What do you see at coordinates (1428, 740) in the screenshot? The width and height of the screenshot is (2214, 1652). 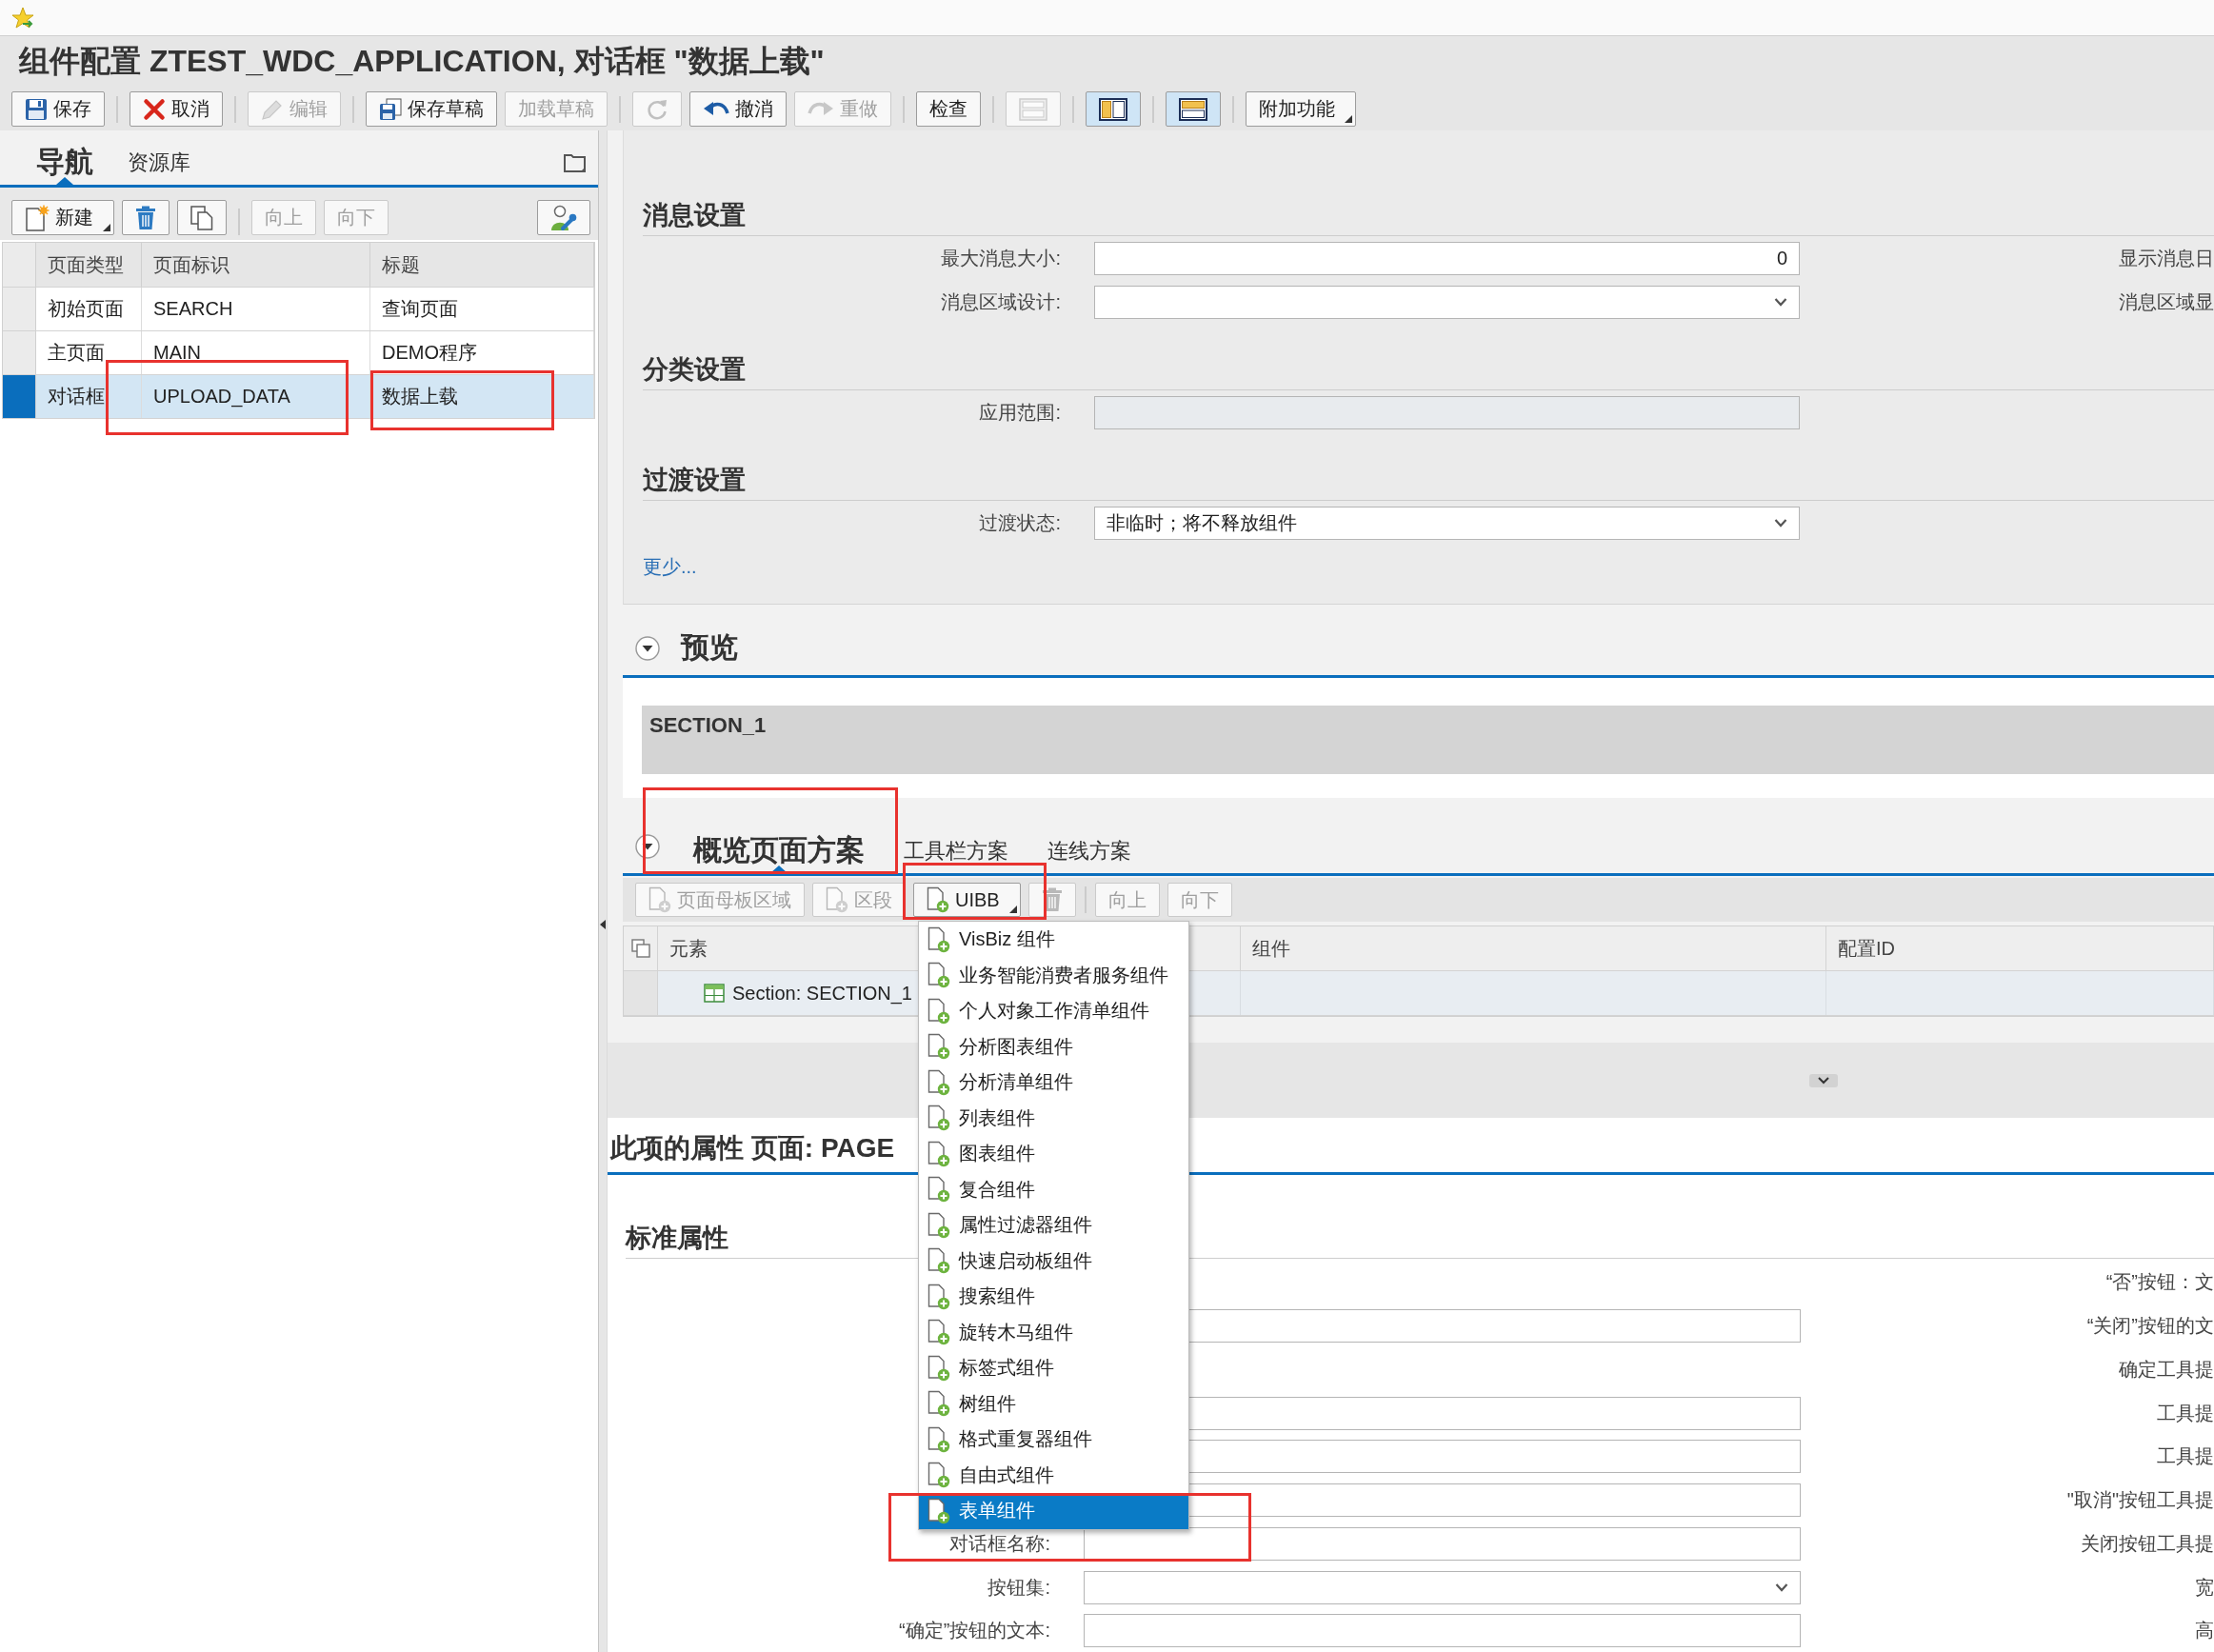 I see `section-block: SECTION_1` at bounding box center [1428, 740].